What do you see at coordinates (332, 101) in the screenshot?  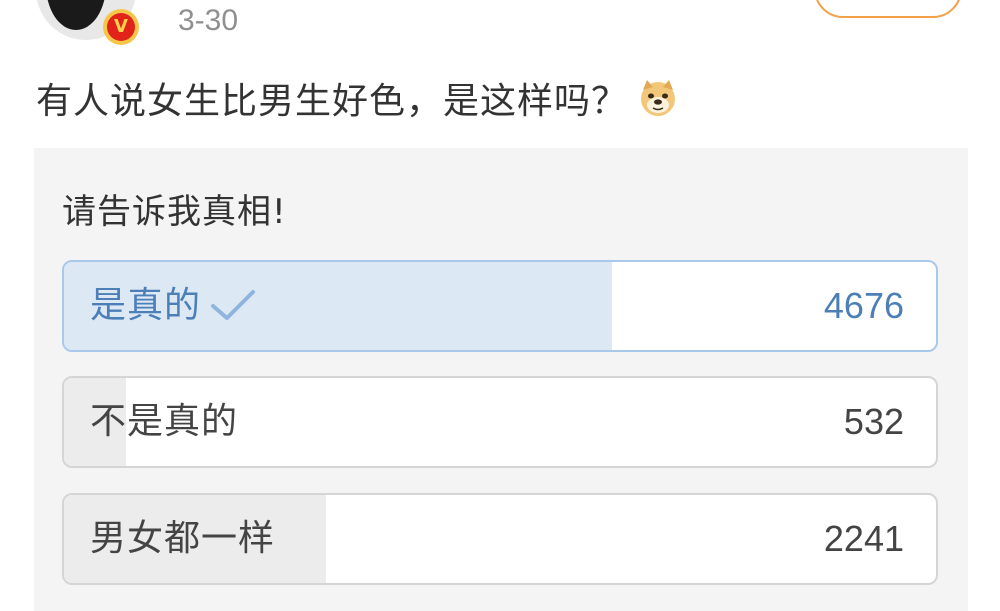 I see `post-text: 有人说女生比男生好色，是这样吗？` at bounding box center [332, 101].